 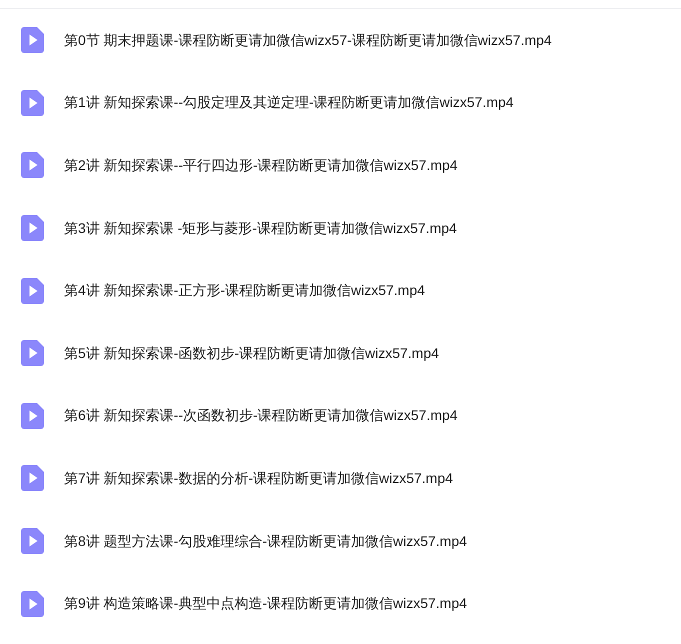 I want to click on file-name: 第1讲 新知探索课--勾股定理及其逆定理-课程防断更请加微信wizx57.mp4, so click(x=289, y=103).